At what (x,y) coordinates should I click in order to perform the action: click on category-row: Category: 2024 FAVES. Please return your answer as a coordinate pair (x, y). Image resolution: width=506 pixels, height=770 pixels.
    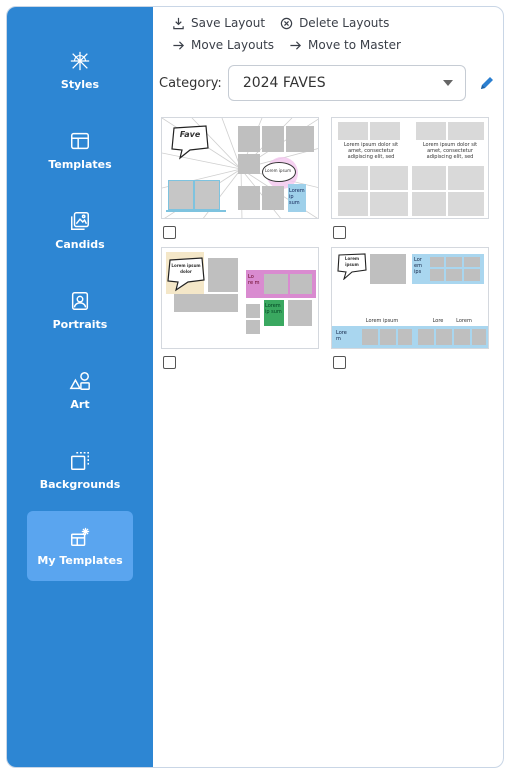
    Looking at the image, I should click on (327, 83).